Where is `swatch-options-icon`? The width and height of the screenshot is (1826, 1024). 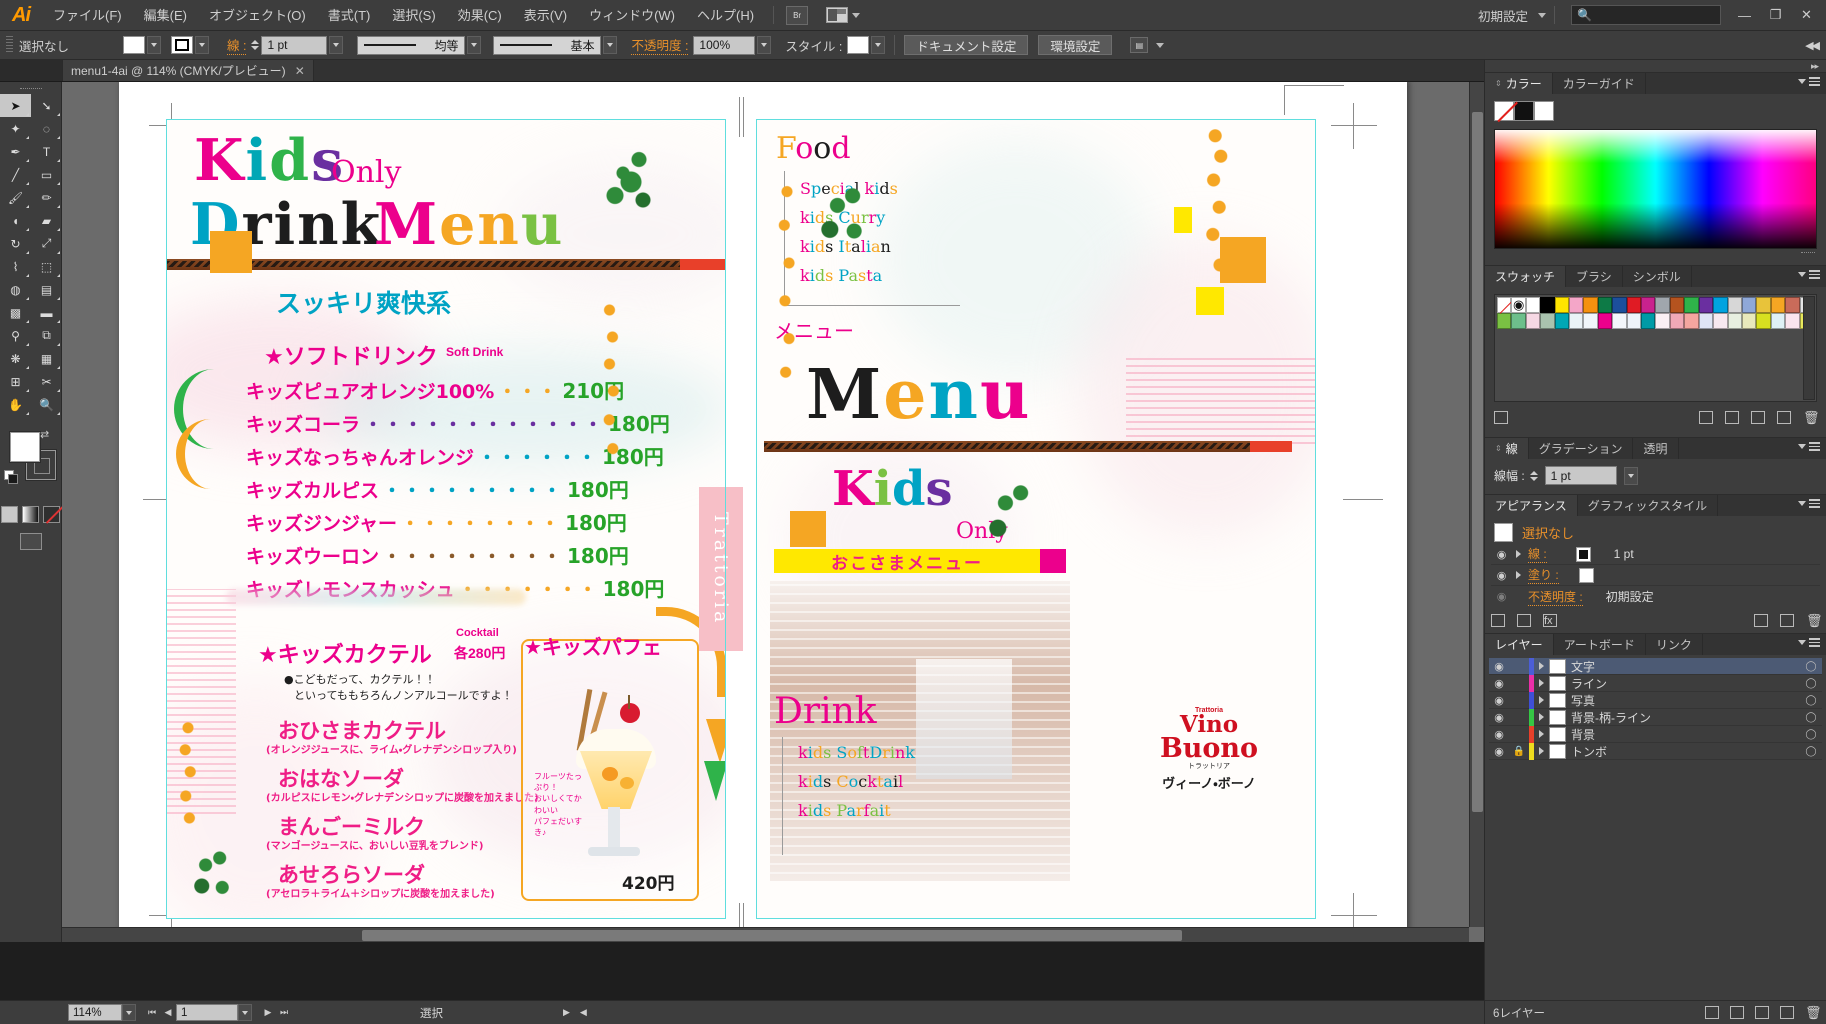 swatch-options-icon is located at coordinates (1732, 417).